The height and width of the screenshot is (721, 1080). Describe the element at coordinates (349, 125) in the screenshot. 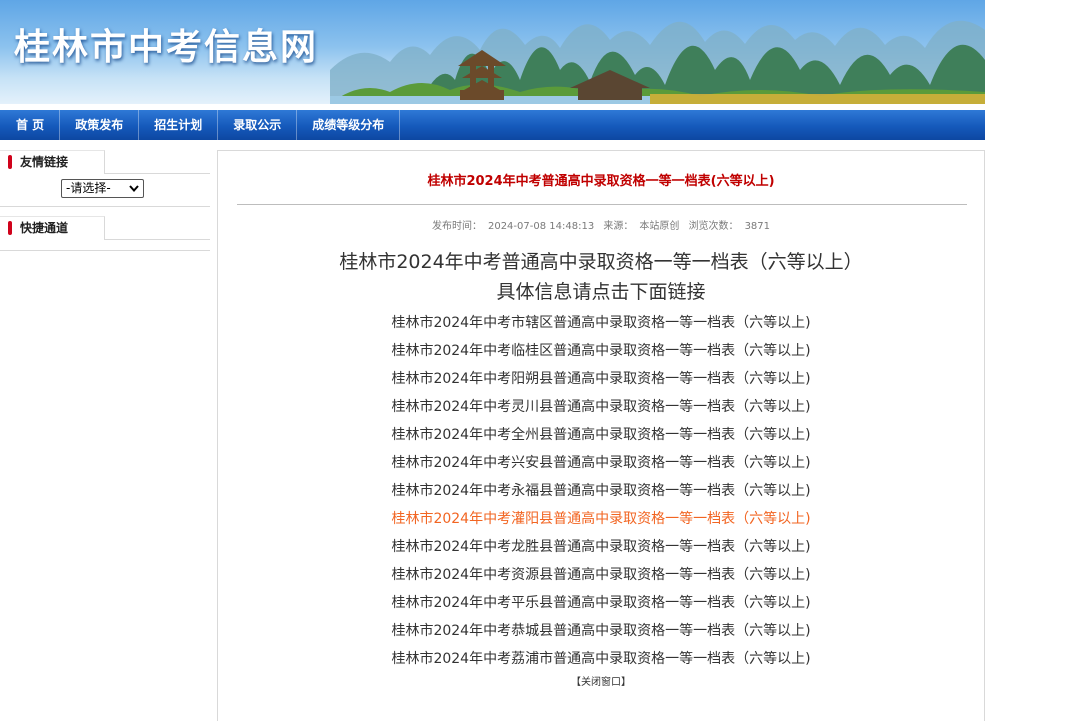

I see `nav-item-score-distribution: 成绩等级分布` at that location.